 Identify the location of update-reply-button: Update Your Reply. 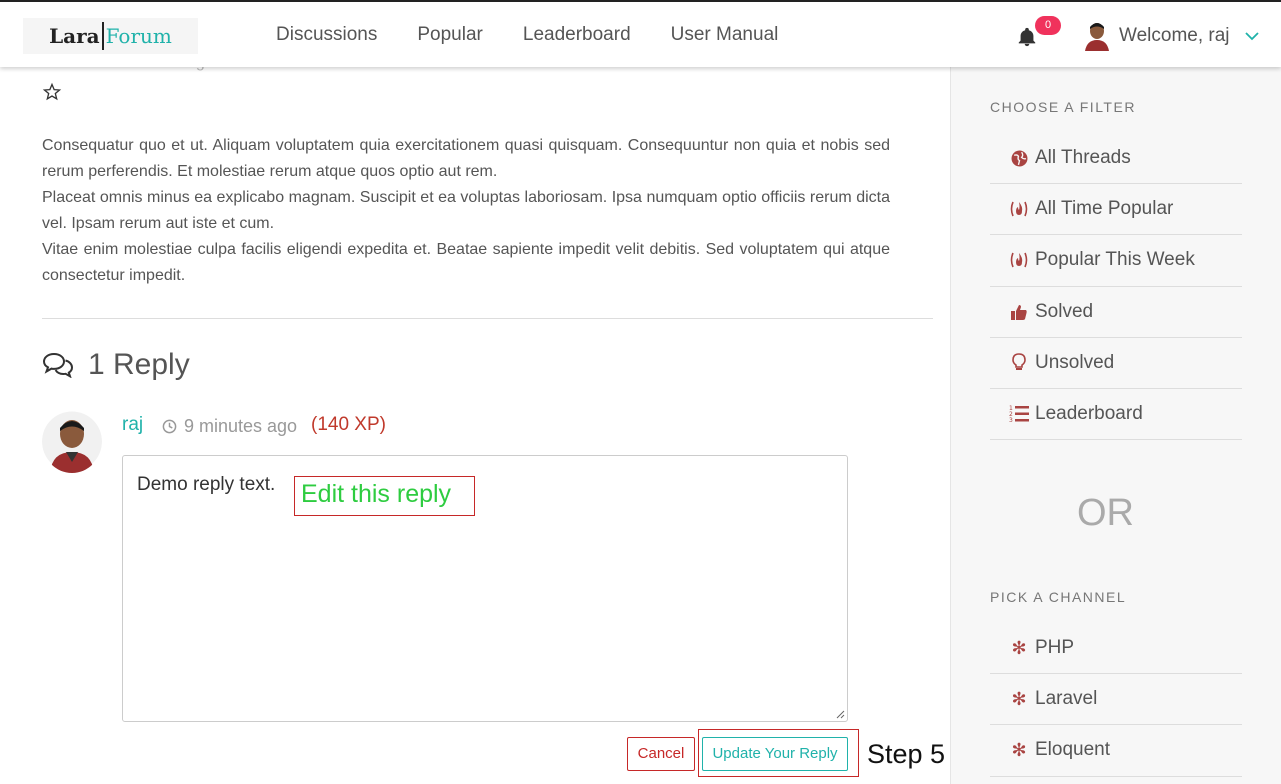
(775, 754).